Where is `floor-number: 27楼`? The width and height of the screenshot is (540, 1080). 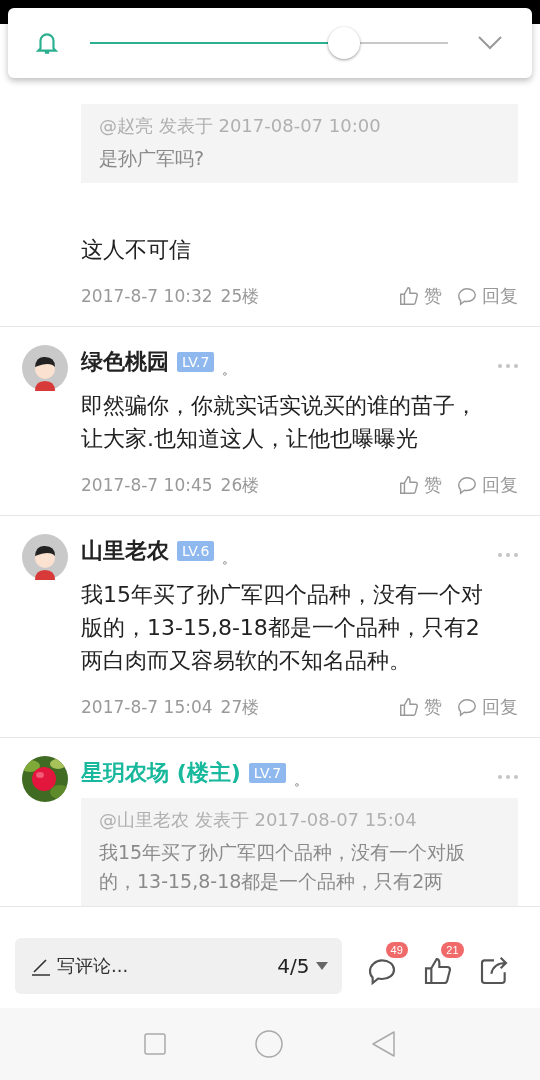
floor-number: 27楼 is located at coordinates (240, 707).